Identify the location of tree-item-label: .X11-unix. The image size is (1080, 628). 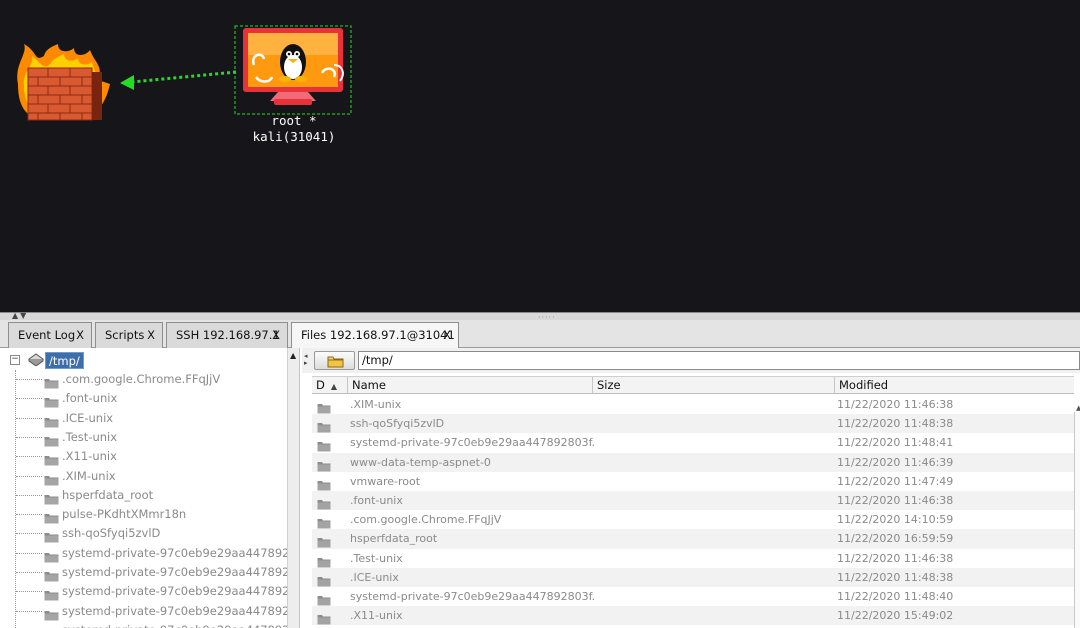
(89, 456).